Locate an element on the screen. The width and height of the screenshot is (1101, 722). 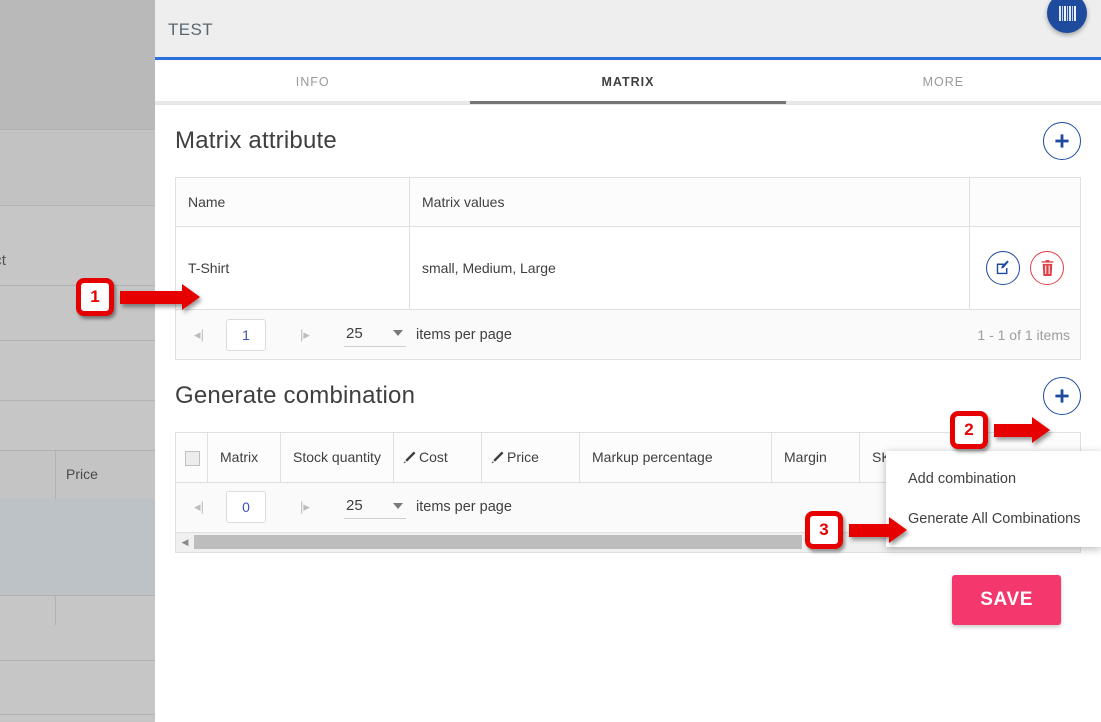
modal-header: TEST is located at coordinates (628, 30).